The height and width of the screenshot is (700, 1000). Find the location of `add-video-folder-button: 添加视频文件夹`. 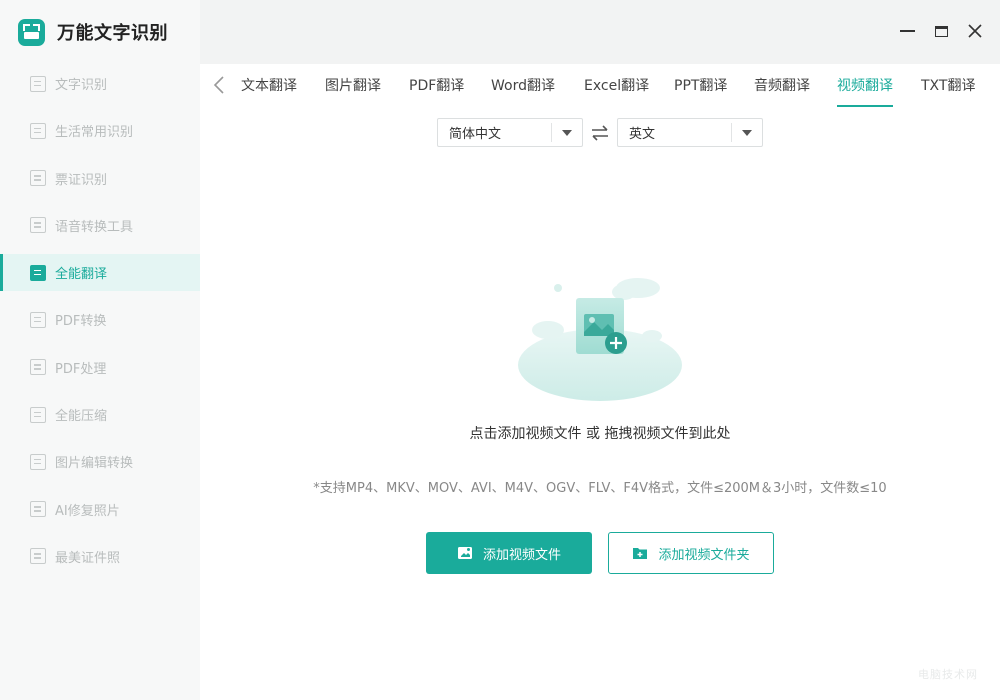

add-video-folder-button: 添加视频文件夹 is located at coordinates (691, 553).